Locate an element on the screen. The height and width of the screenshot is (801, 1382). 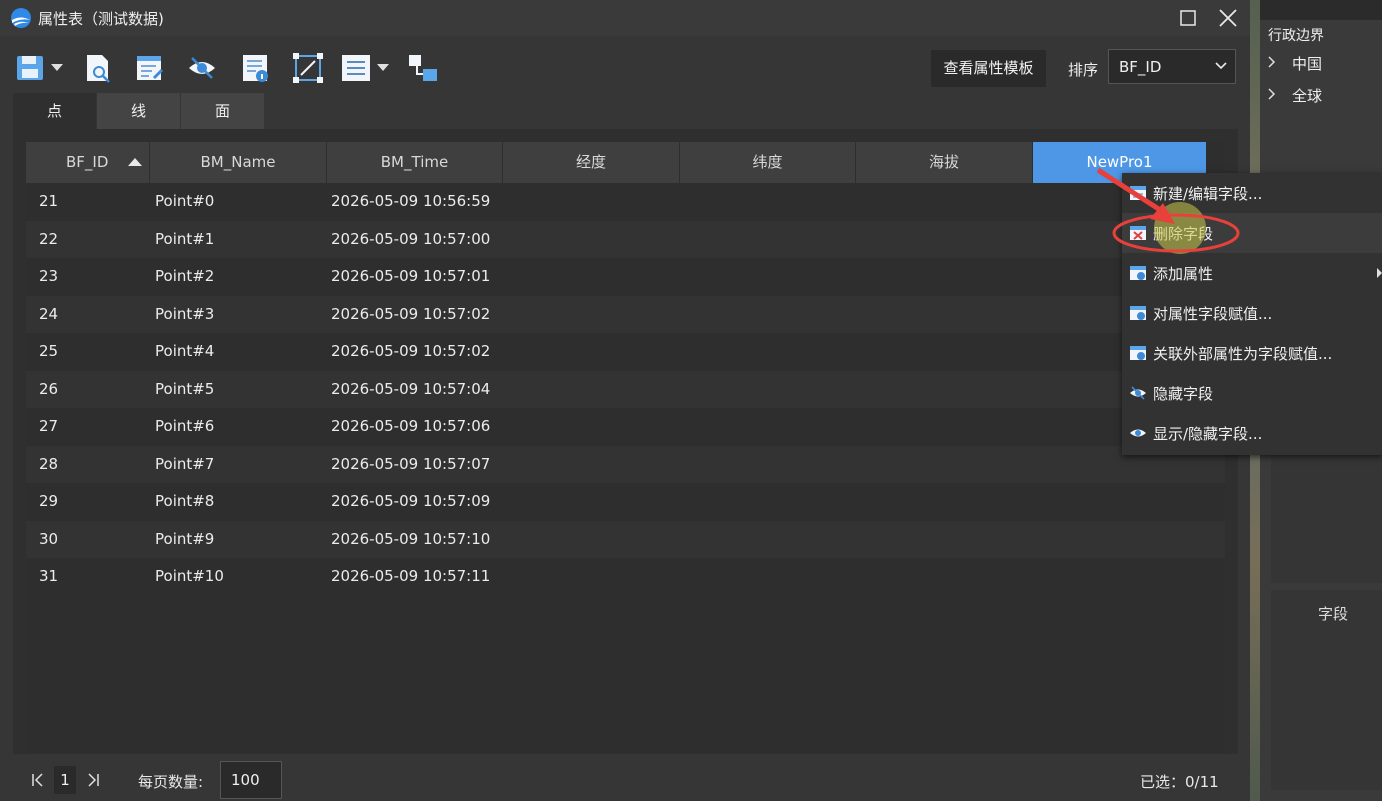
cell-bm-time: 2026-05-09 10:57:06 is located at coordinates (411, 426).